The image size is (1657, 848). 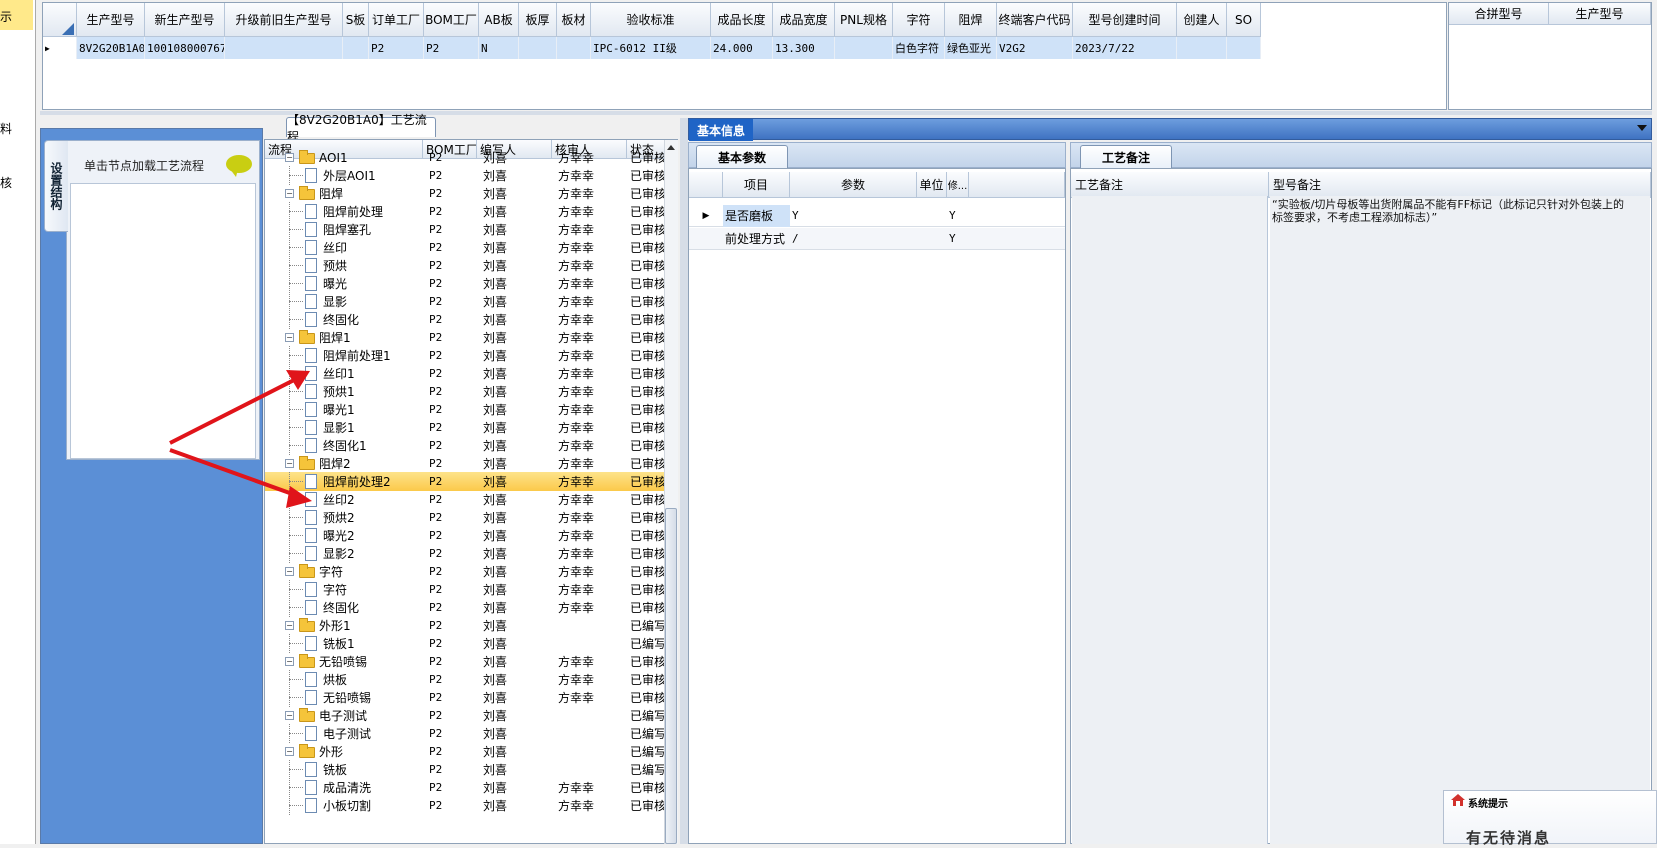 I want to click on tree-node: 阻焊前处理, so click(x=344, y=211).